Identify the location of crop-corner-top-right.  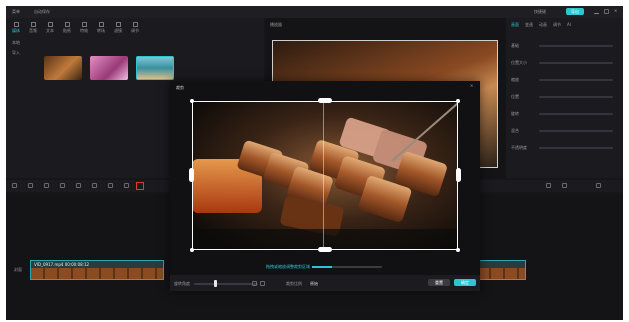
(458, 101).